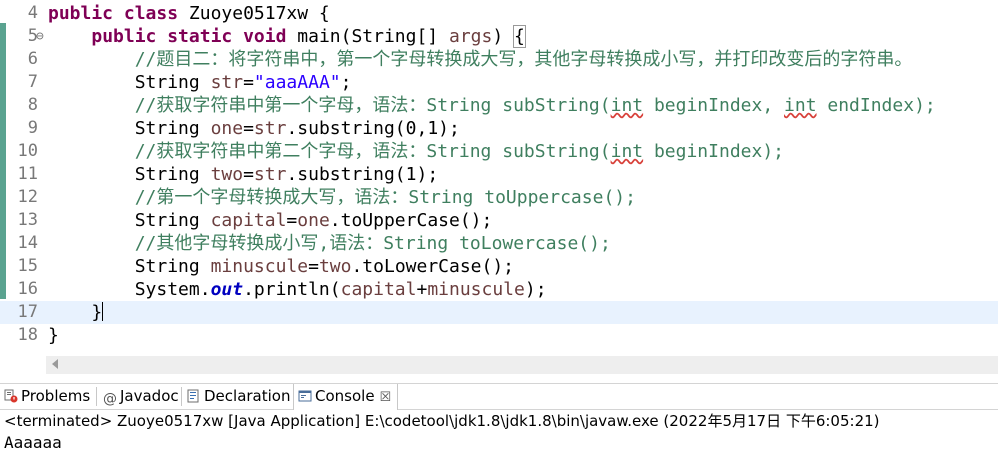  I want to click on view-tab-bar: Problems @ Javadoc Declaration Console ☒, so click(499, 396).